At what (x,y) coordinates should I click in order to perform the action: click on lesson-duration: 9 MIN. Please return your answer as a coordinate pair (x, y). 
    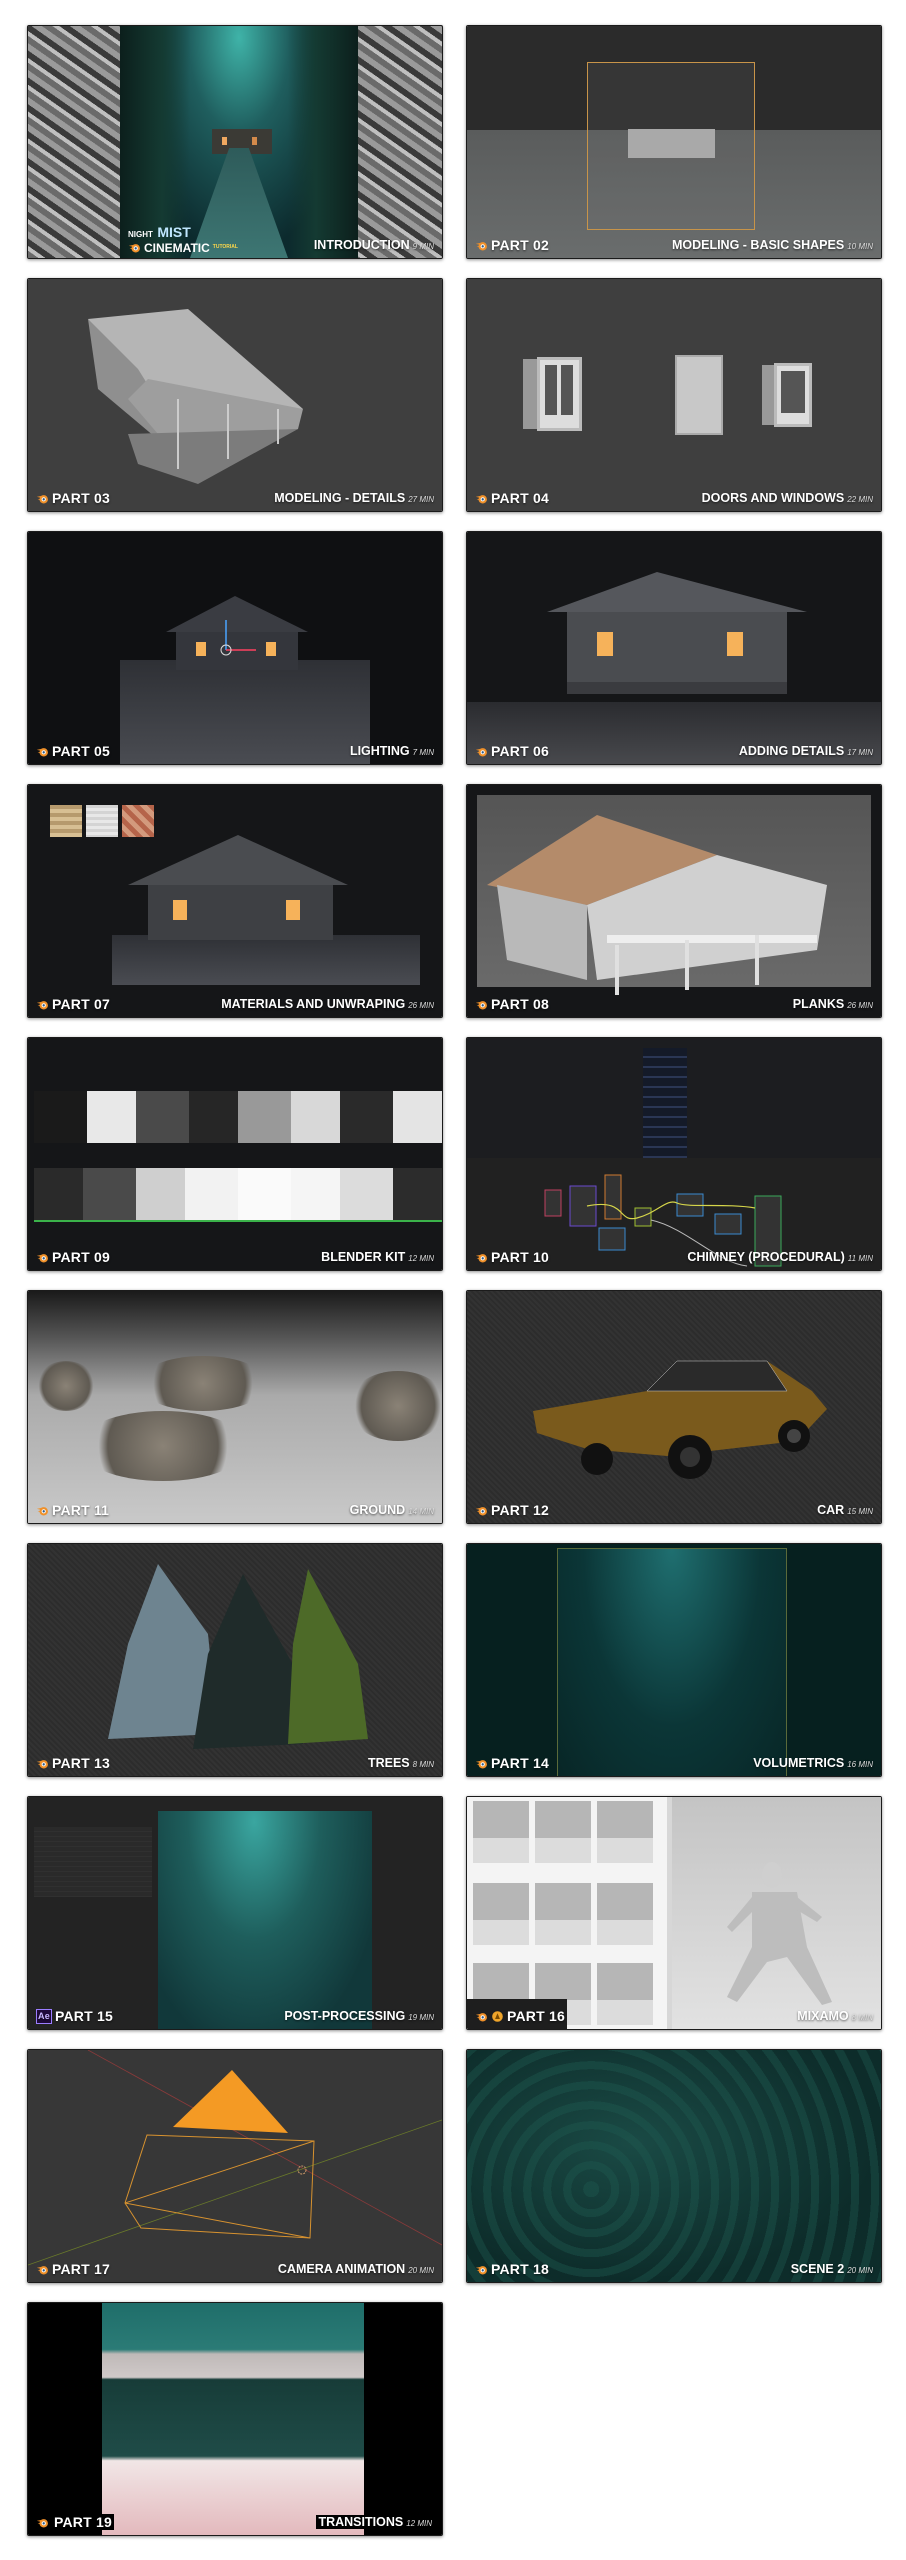
    Looking at the image, I should click on (423, 246).